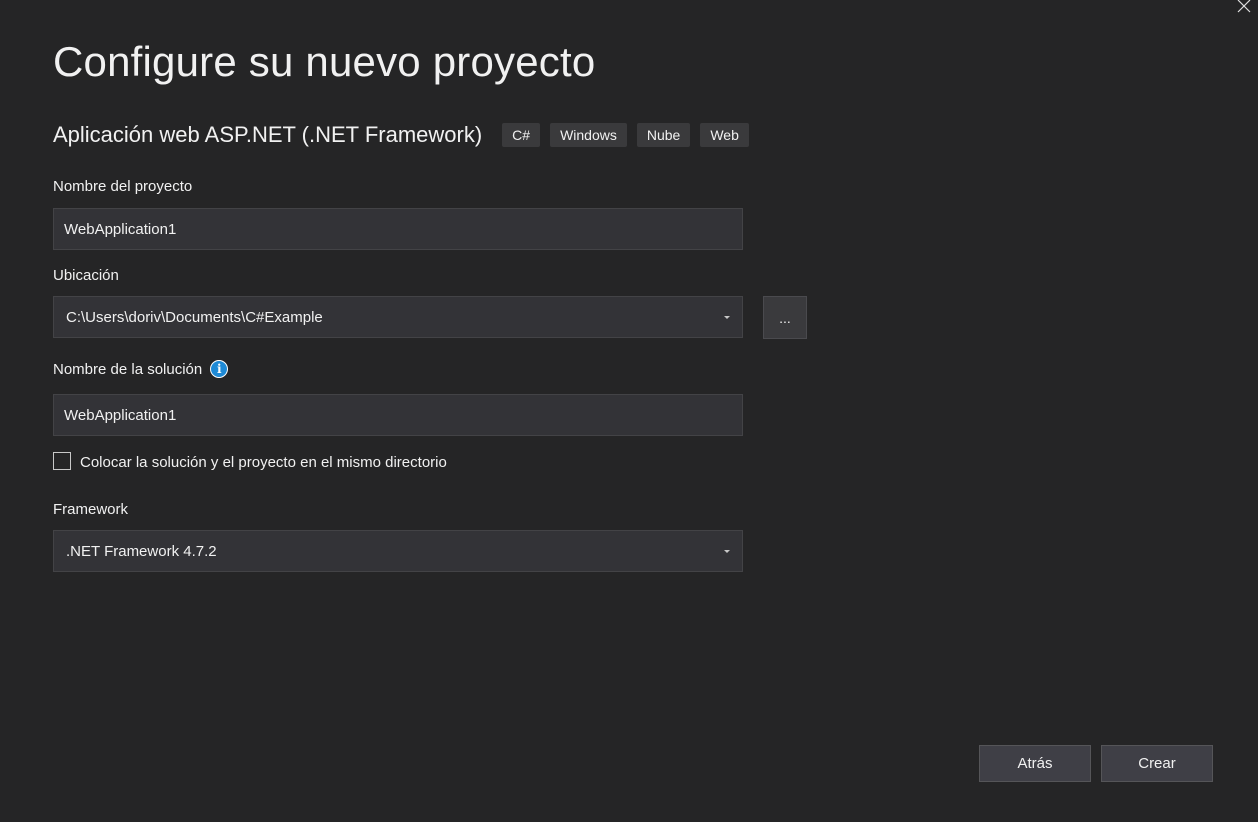  What do you see at coordinates (123, 186) in the screenshot?
I see `project-name-label: Nombre del proyecto` at bounding box center [123, 186].